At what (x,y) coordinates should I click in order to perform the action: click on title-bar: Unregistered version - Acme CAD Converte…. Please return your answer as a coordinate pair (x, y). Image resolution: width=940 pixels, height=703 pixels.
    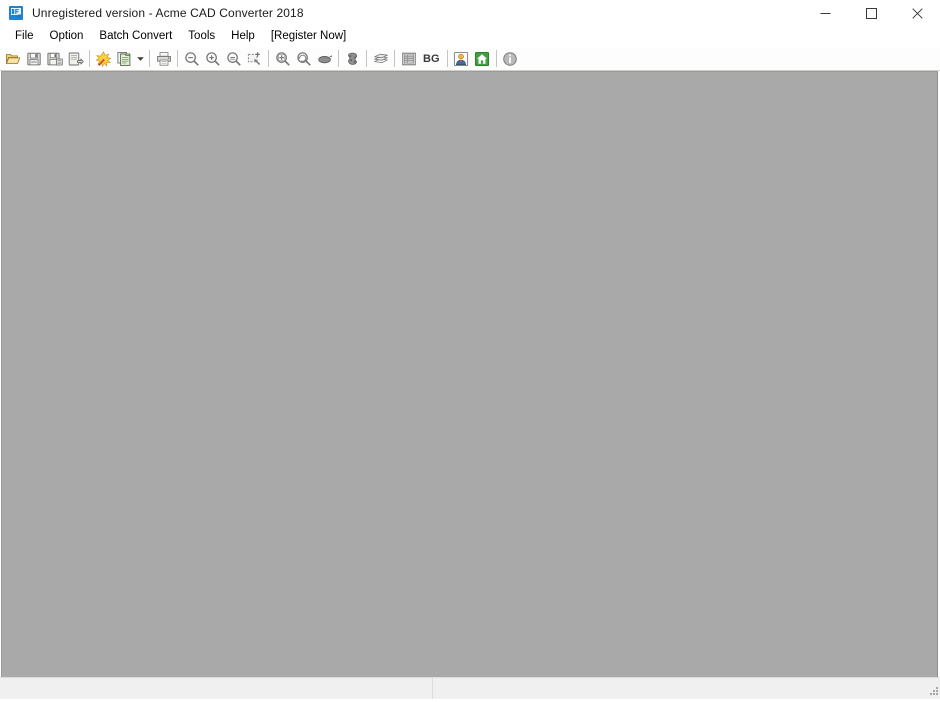
    Looking at the image, I should click on (470, 13).